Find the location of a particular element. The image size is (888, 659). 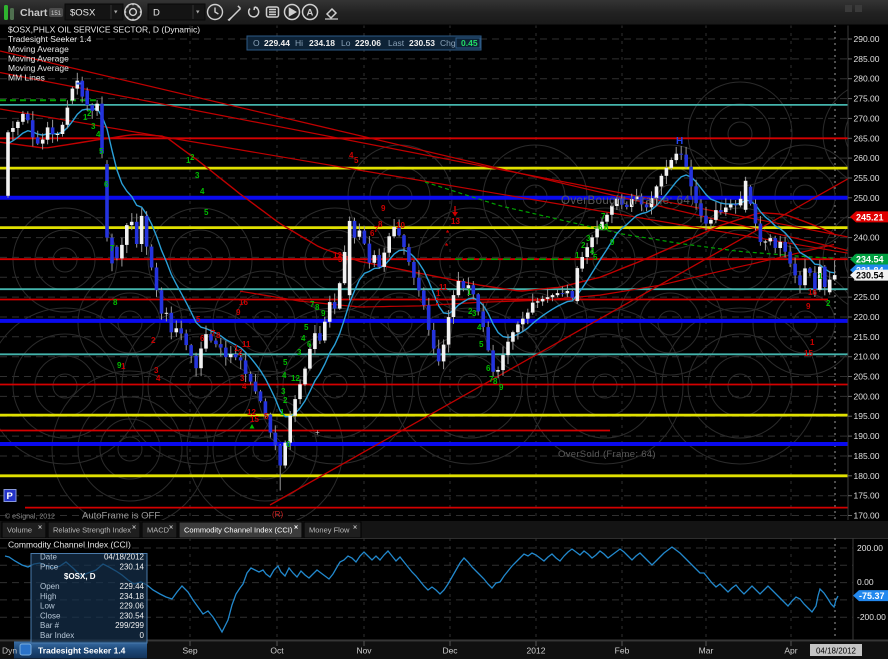

svg-text: 240.00 is located at coordinates (867, 238).